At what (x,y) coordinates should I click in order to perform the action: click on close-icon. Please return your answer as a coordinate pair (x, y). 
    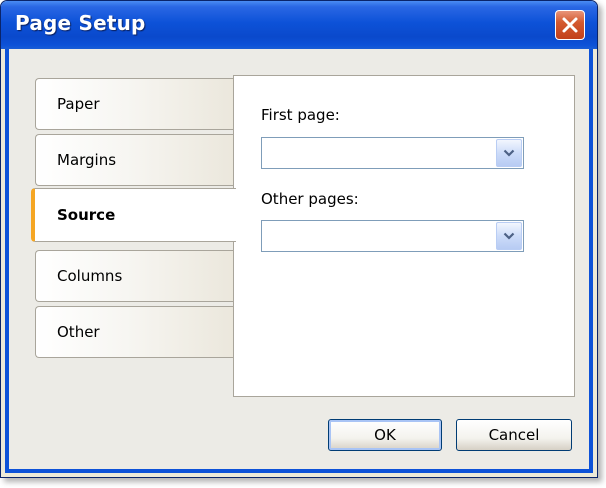
    Looking at the image, I should click on (570, 25).